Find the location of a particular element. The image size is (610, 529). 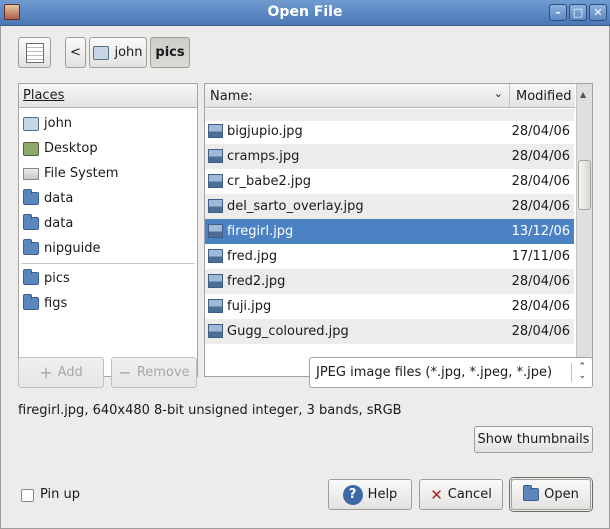

table-row: del_sarto_overlay.jpg 28/04/06 is located at coordinates (389, 206).